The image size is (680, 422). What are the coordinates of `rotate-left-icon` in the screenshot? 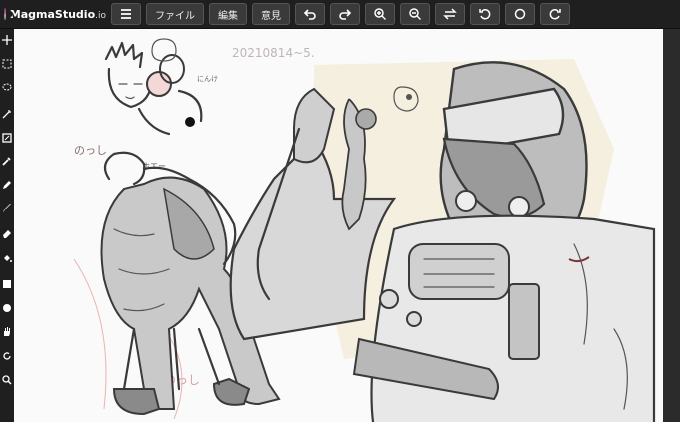 It's located at (485, 14).